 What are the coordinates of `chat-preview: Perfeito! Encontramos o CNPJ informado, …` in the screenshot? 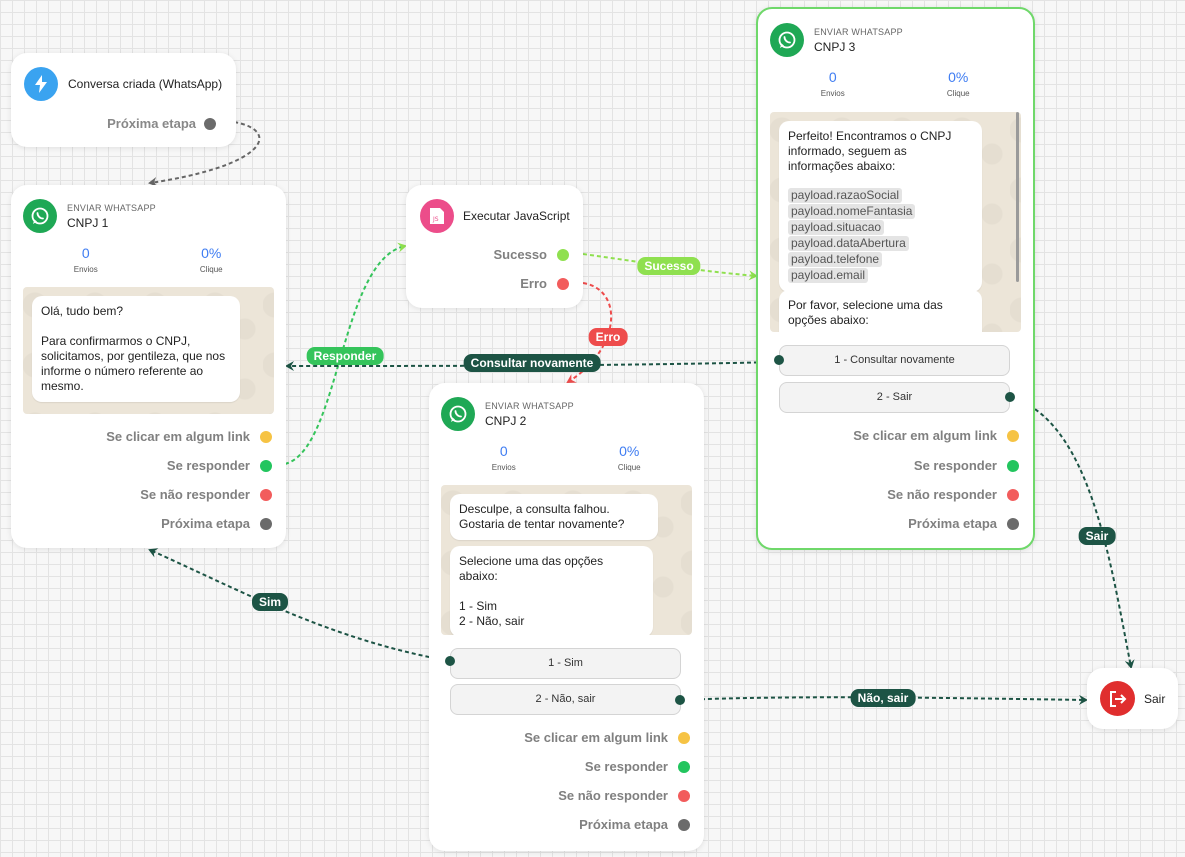 It's located at (895, 222).